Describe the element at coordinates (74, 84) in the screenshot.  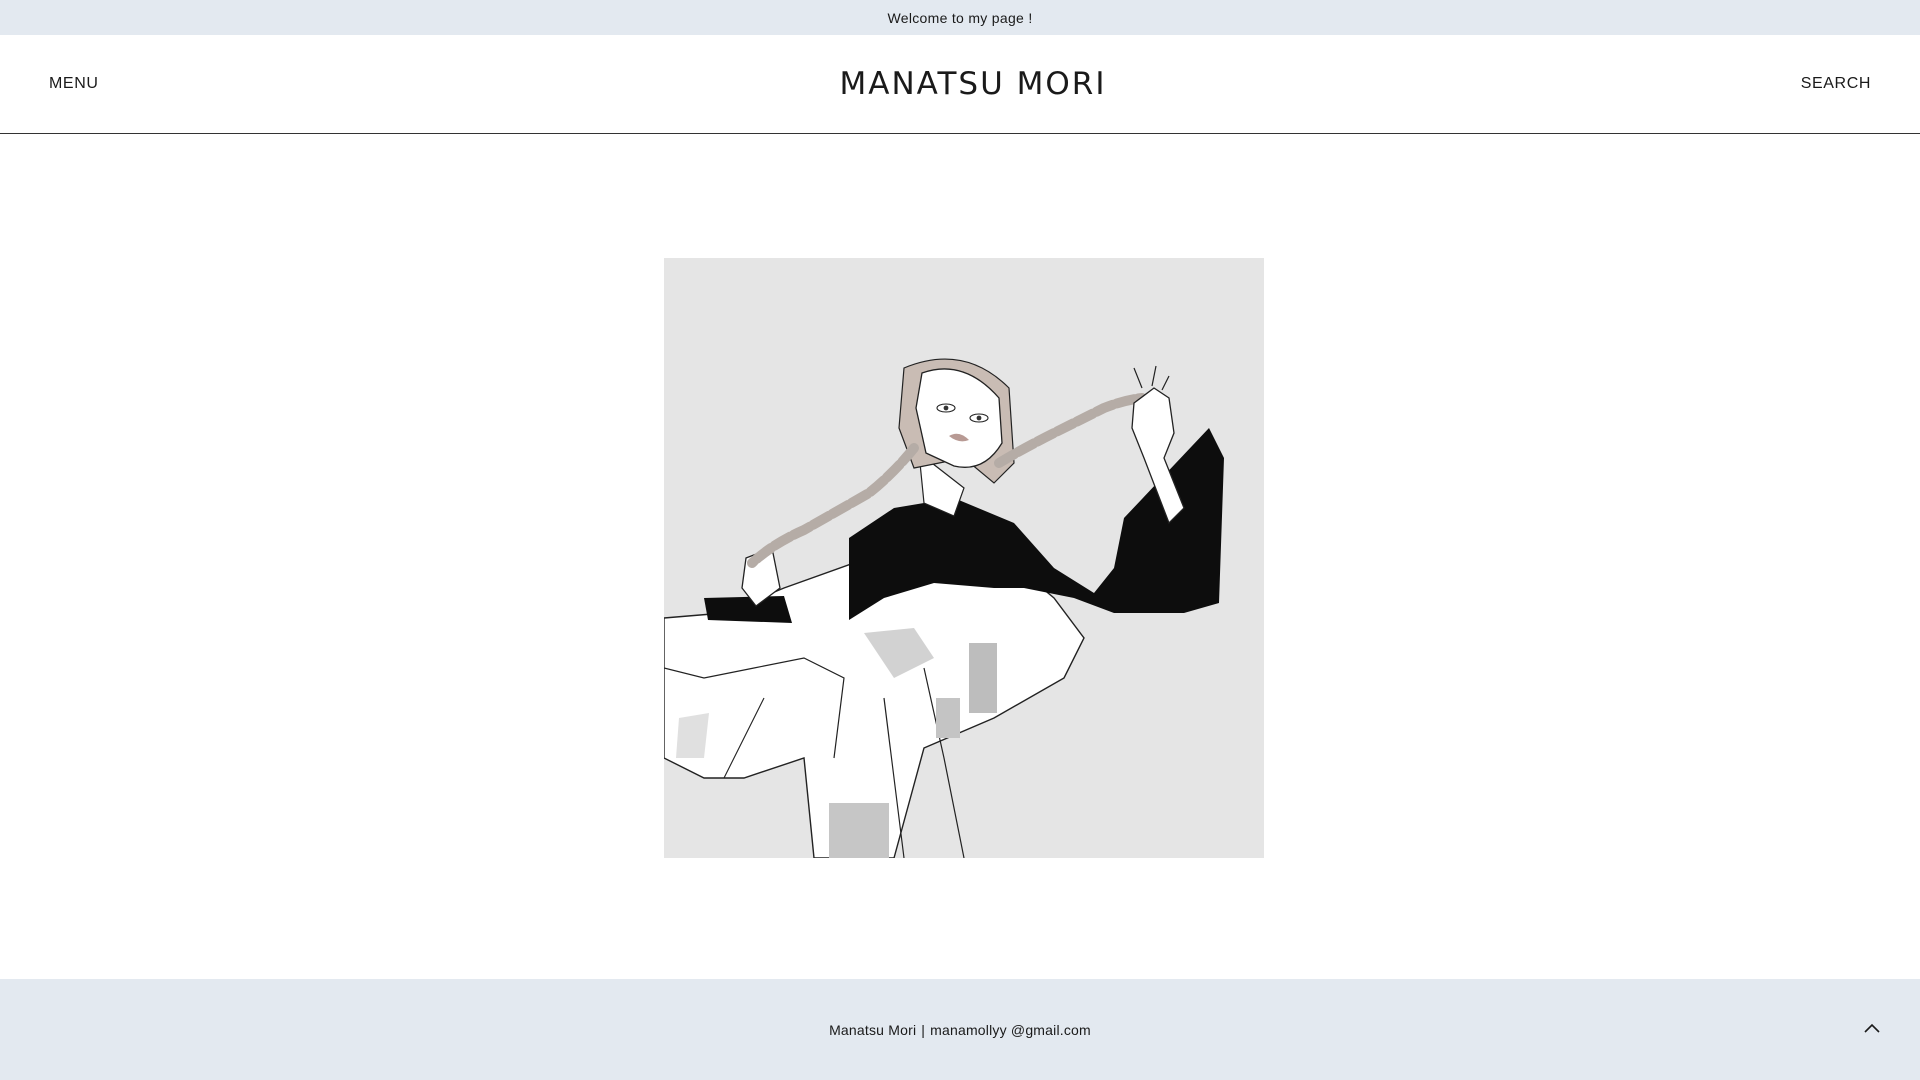
I see `menu-button: MENU` at that location.